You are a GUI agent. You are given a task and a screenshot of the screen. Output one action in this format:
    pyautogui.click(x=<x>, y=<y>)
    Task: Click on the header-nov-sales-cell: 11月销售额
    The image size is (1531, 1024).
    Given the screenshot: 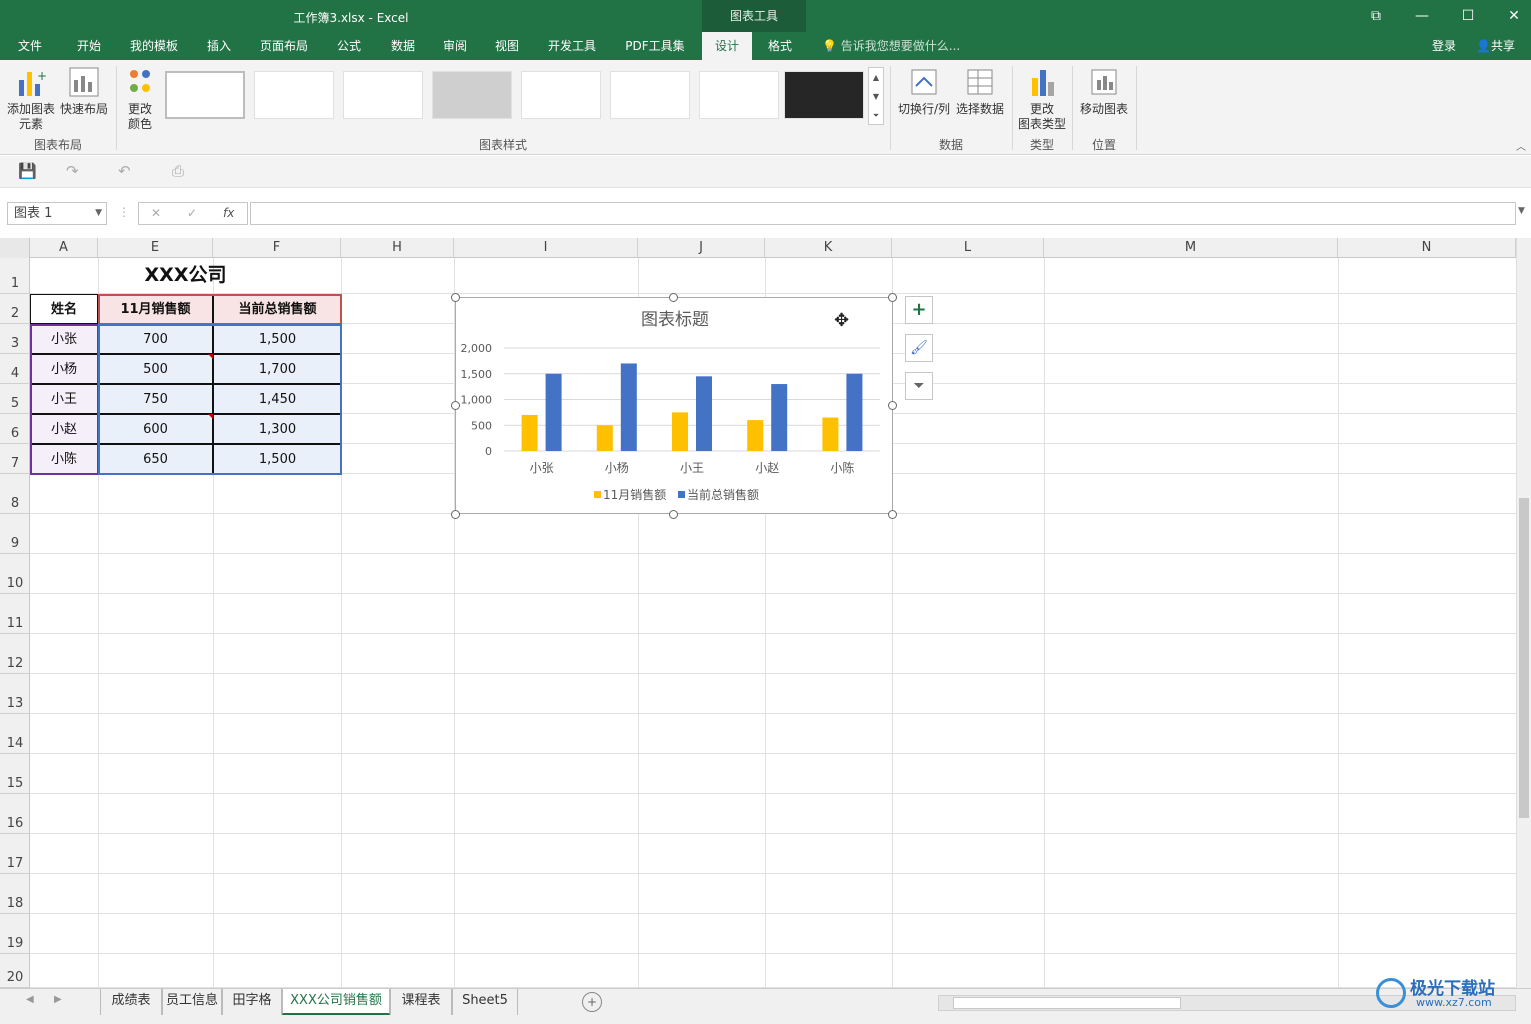 What is the action you would take?
    pyautogui.click(x=155, y=309)
    